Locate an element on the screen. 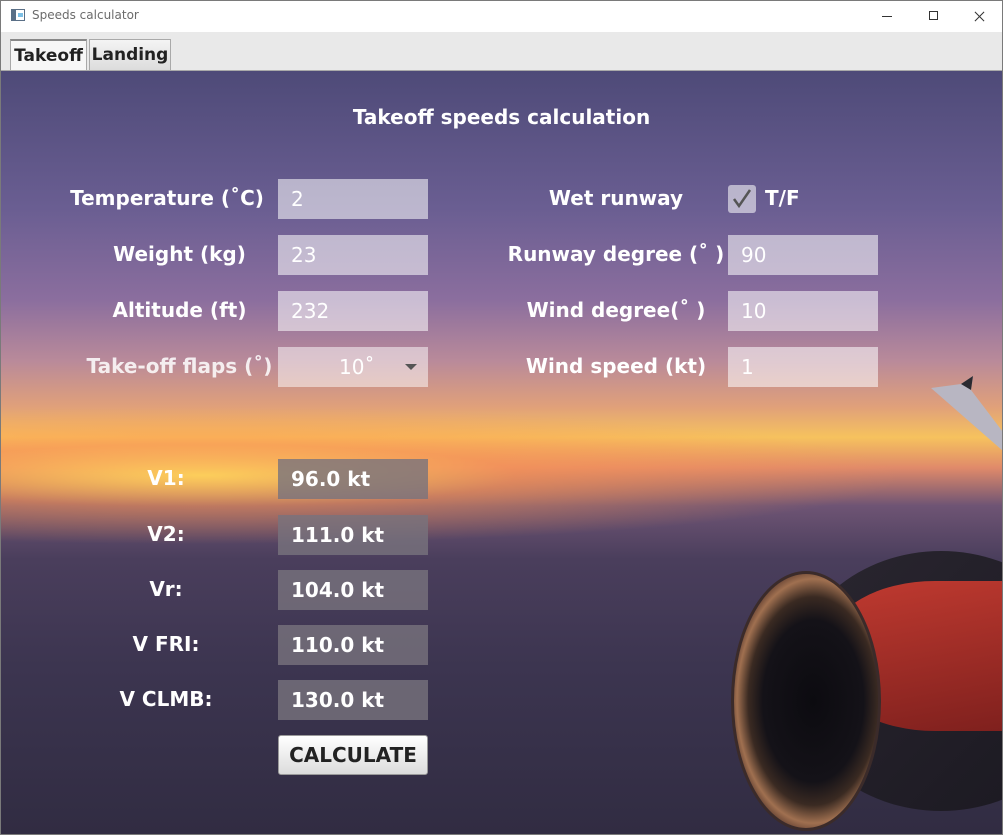  wind-speed-input: 1 is located at coordinates (803, 367).